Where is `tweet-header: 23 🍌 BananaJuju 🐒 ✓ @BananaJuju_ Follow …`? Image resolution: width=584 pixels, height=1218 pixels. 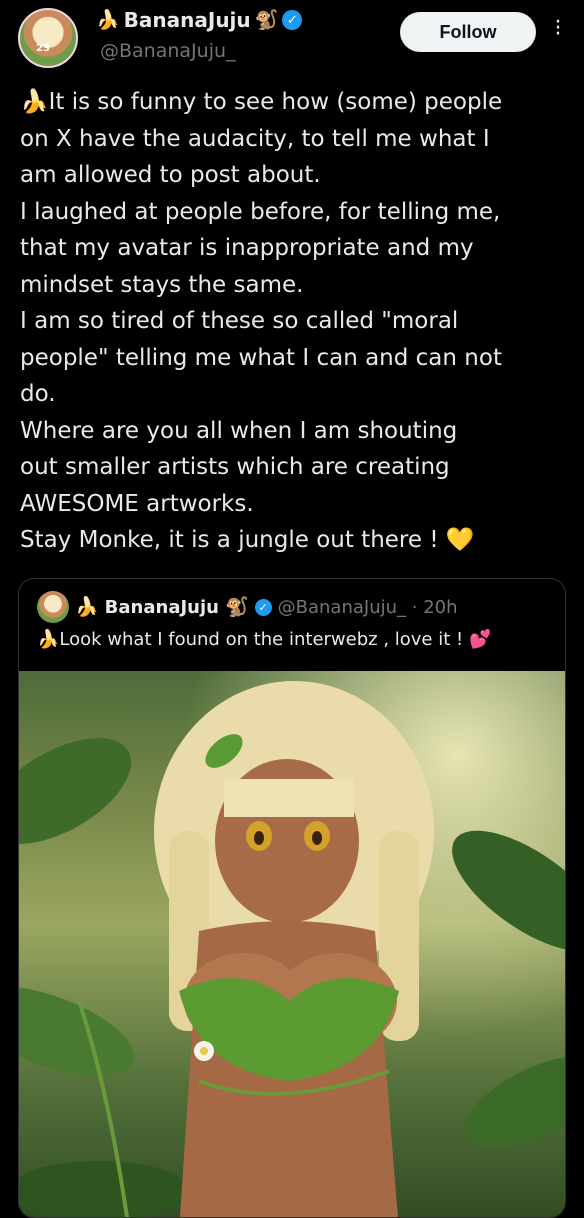 tweet-header: 23 🍌 BananaJuju 🐒 ✓ @BananaJuju_ Follow … is located at coordinates (292, 40).